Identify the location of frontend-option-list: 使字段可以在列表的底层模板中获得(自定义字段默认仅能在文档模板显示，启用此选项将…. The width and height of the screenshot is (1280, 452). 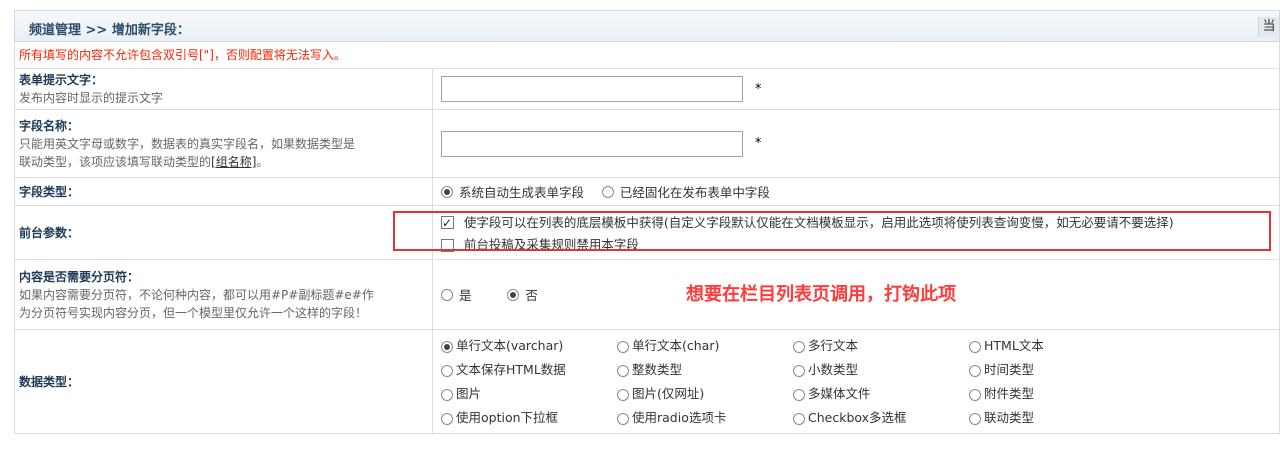
(860, 222).